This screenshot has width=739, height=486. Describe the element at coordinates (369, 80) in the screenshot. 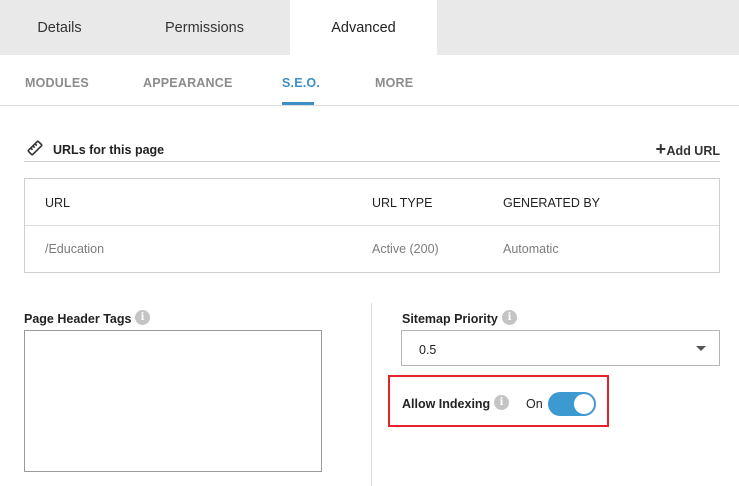

I see `sub-tab-bar: MODULES APPEARANCE S.E.O. MORE` at that location.